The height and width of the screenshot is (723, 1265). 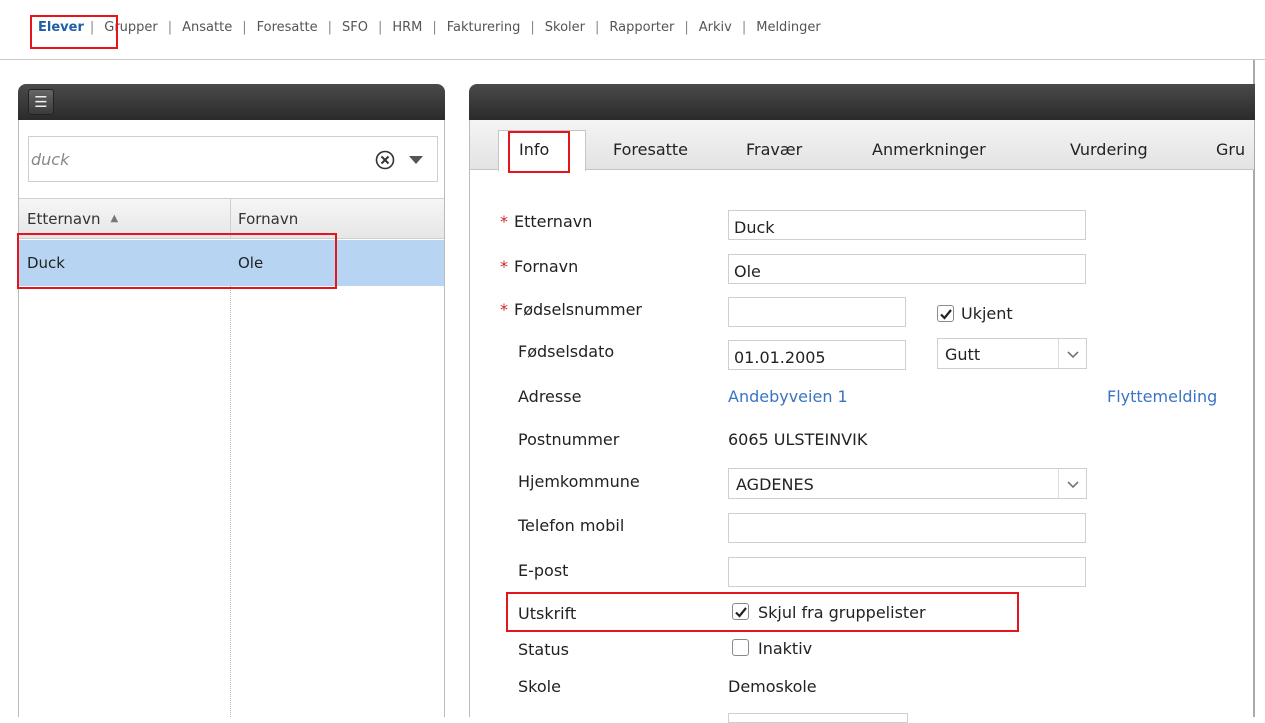 I want to click on partial-field, so click(x=818, y=718).